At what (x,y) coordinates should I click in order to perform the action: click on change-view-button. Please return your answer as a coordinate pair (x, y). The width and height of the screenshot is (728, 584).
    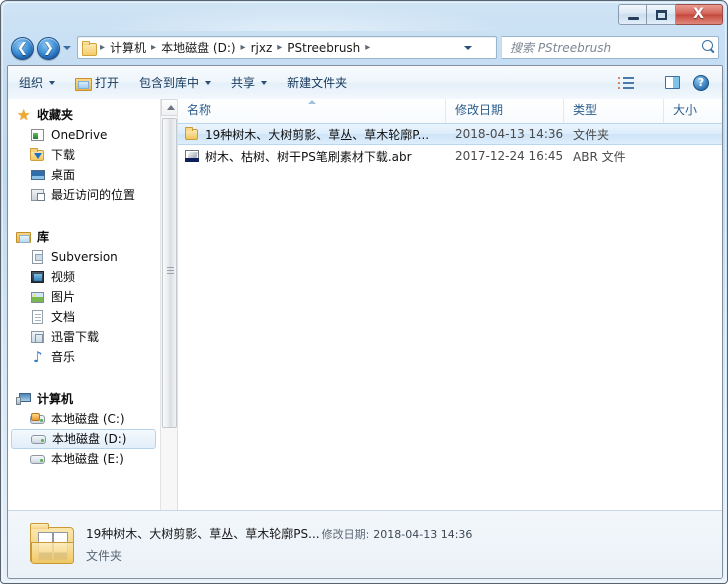
    Looking at the image, I should click on (626, 83).